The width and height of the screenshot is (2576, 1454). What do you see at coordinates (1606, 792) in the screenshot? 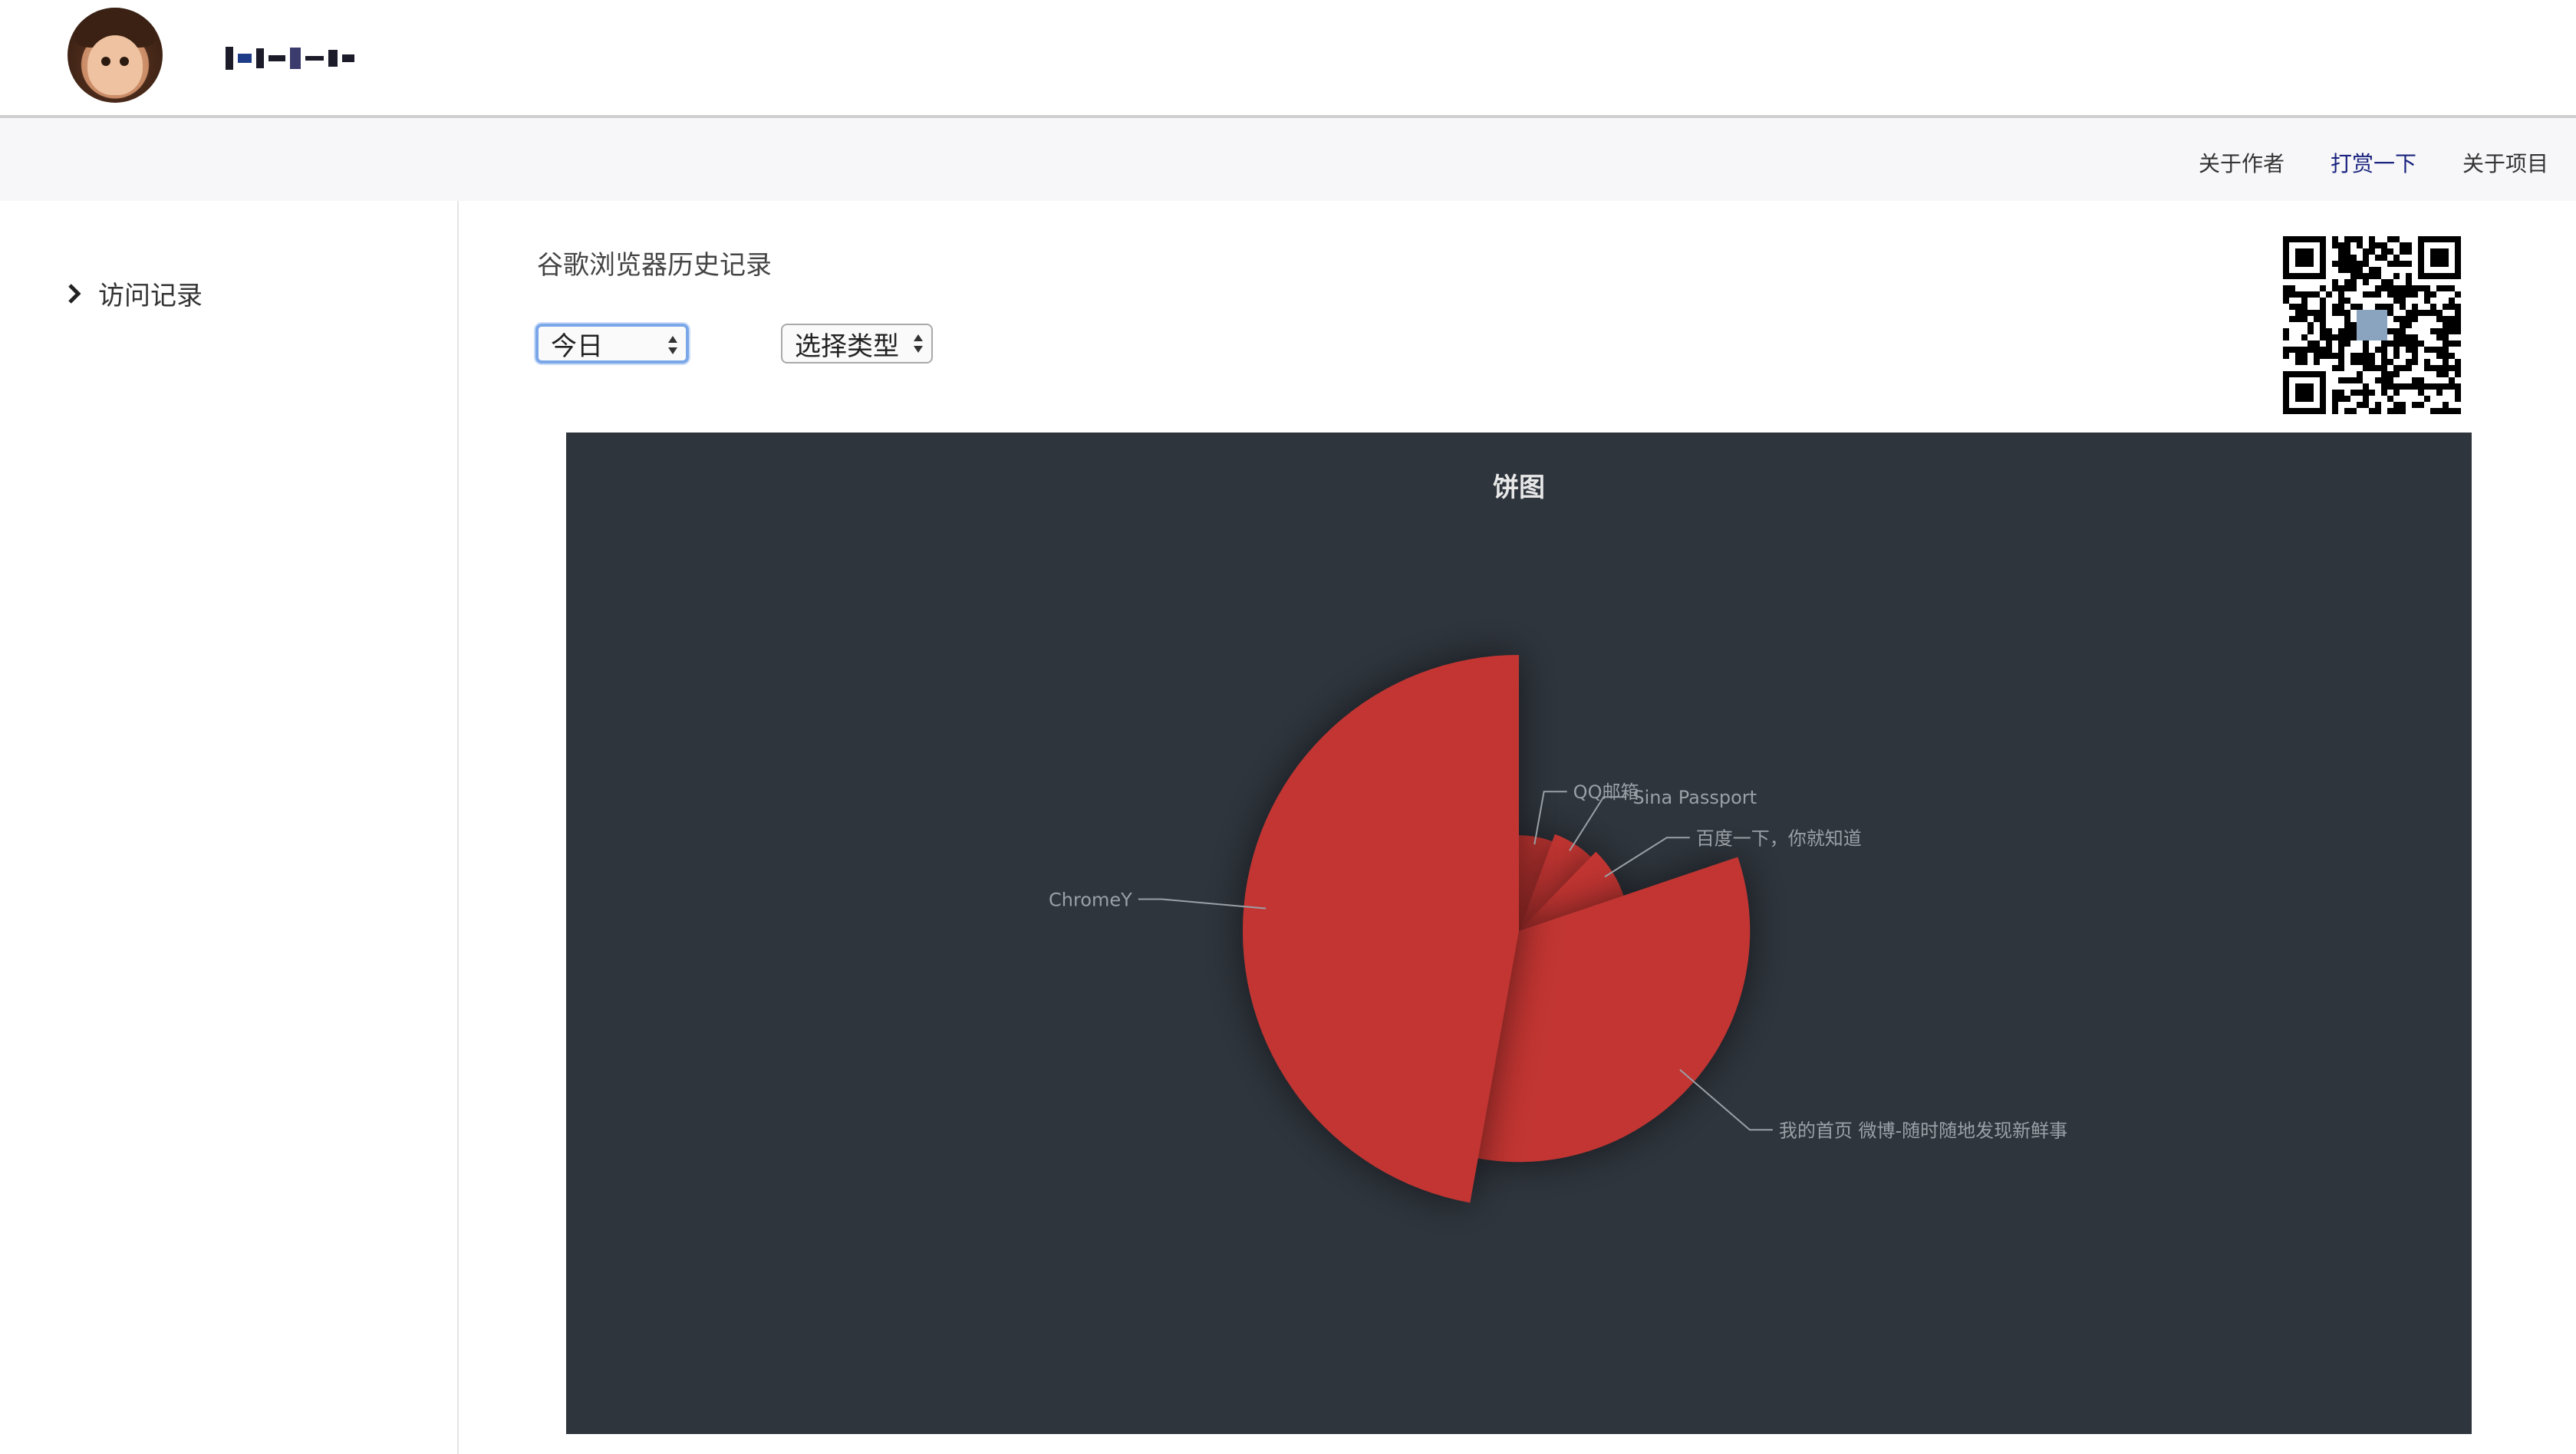
I see `slice-label: QQ邮箱` at bounding box center [1606, 792].